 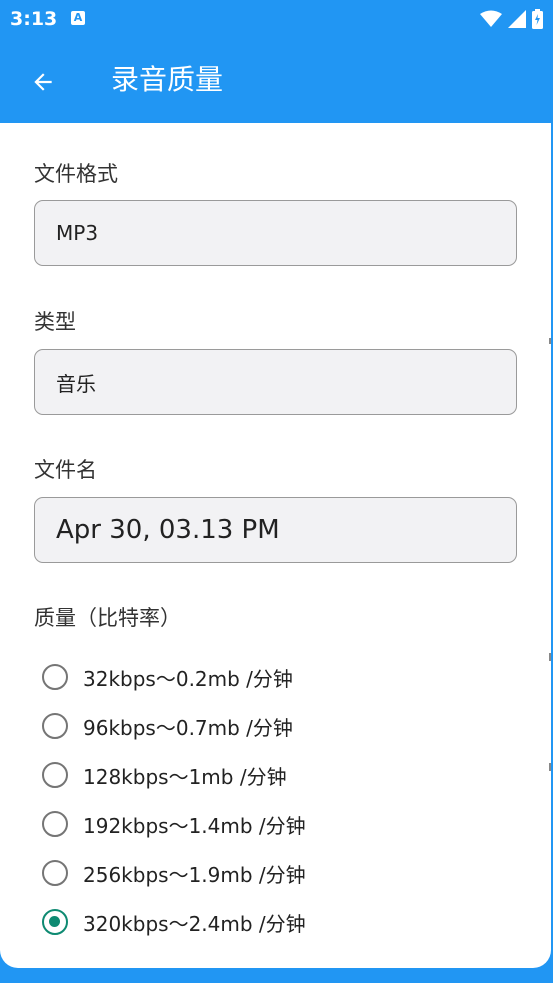 I want to click on status-icons, so click(x=511, y=19).